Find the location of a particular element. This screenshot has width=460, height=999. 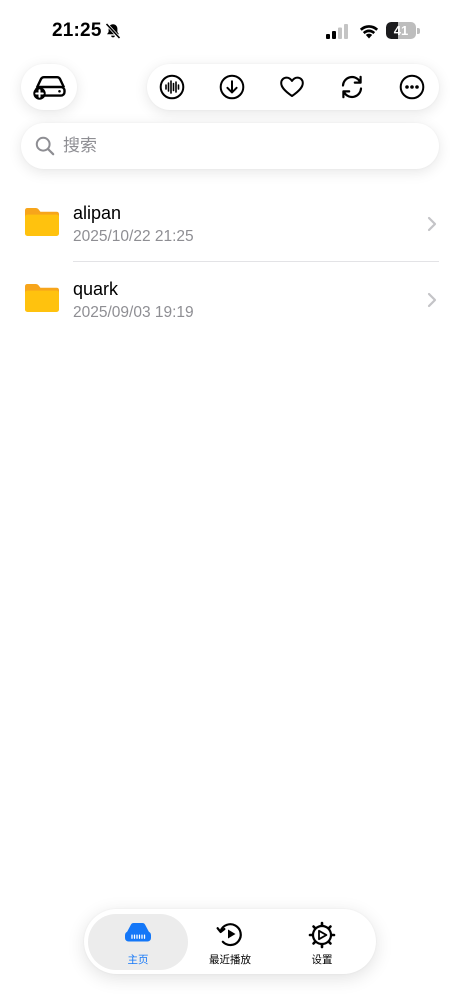

sync-button is located at coordinates (352, 87).